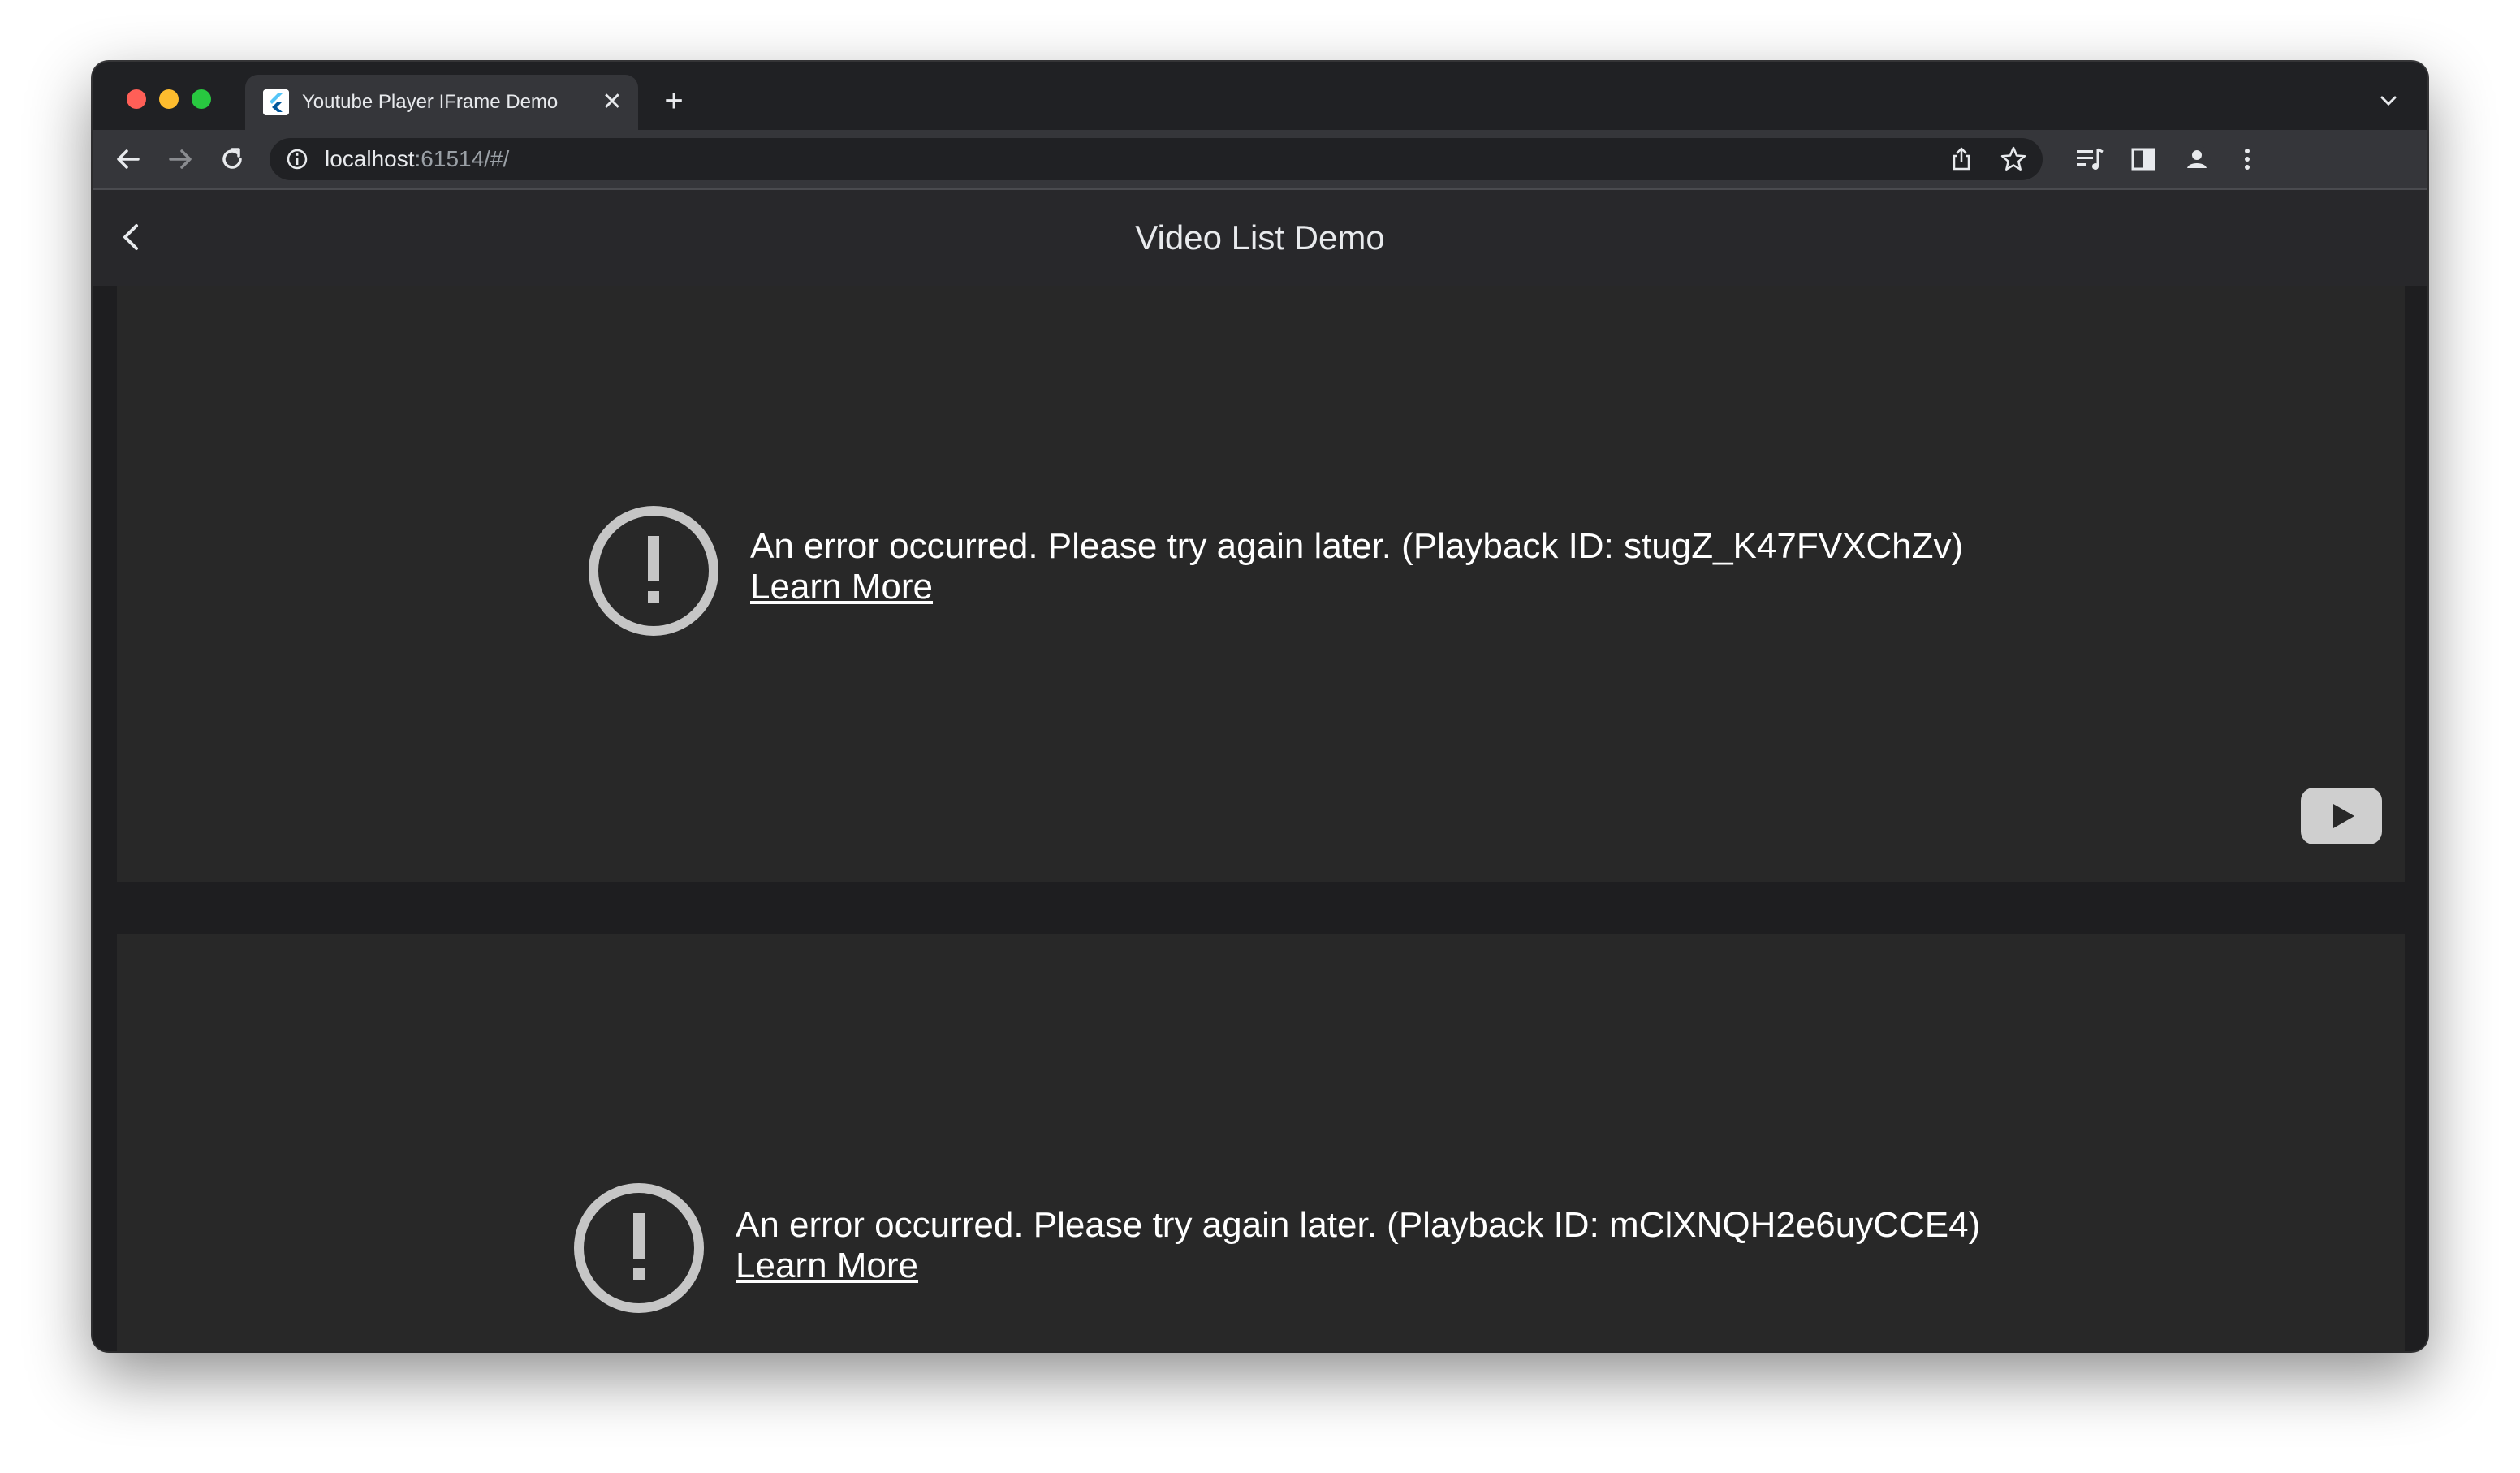 Image resolution: width=2520 pixels, height=1473 pixels. Describe the element at coordinates (430, 102) in the screenshot. I see `tab-title: Youtube Player IFrame Demo` at that location.